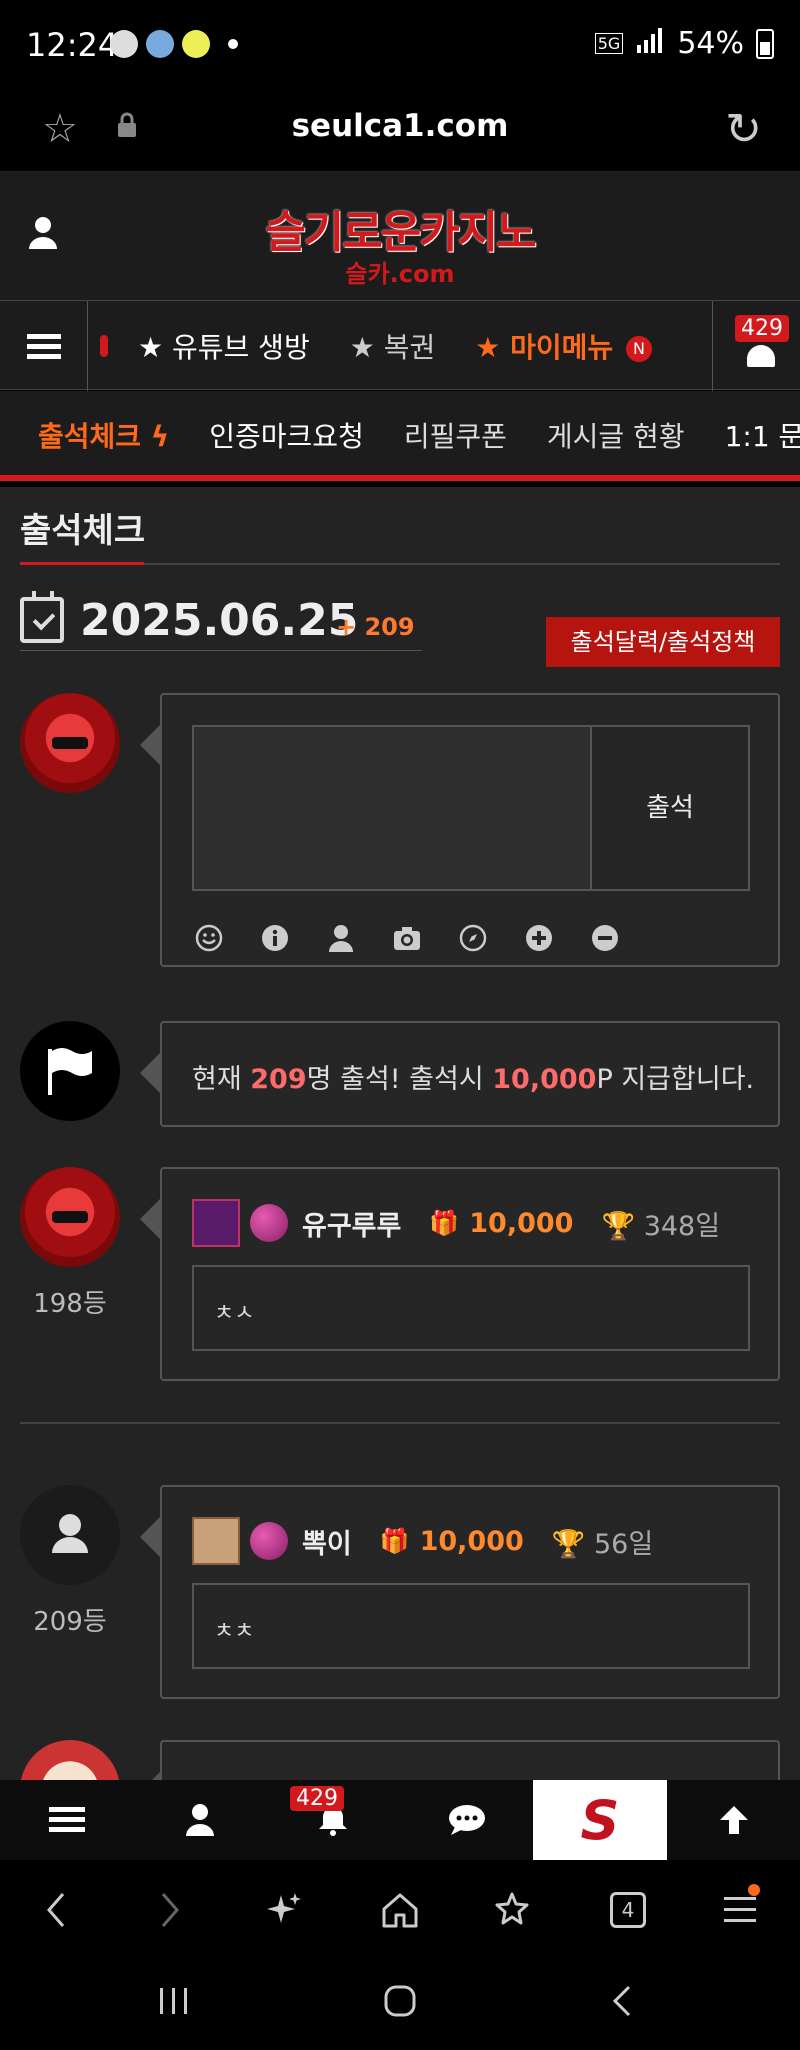 This screenshot has height=2050, width=800. I want to click on menu-button, so click(66, 1820).